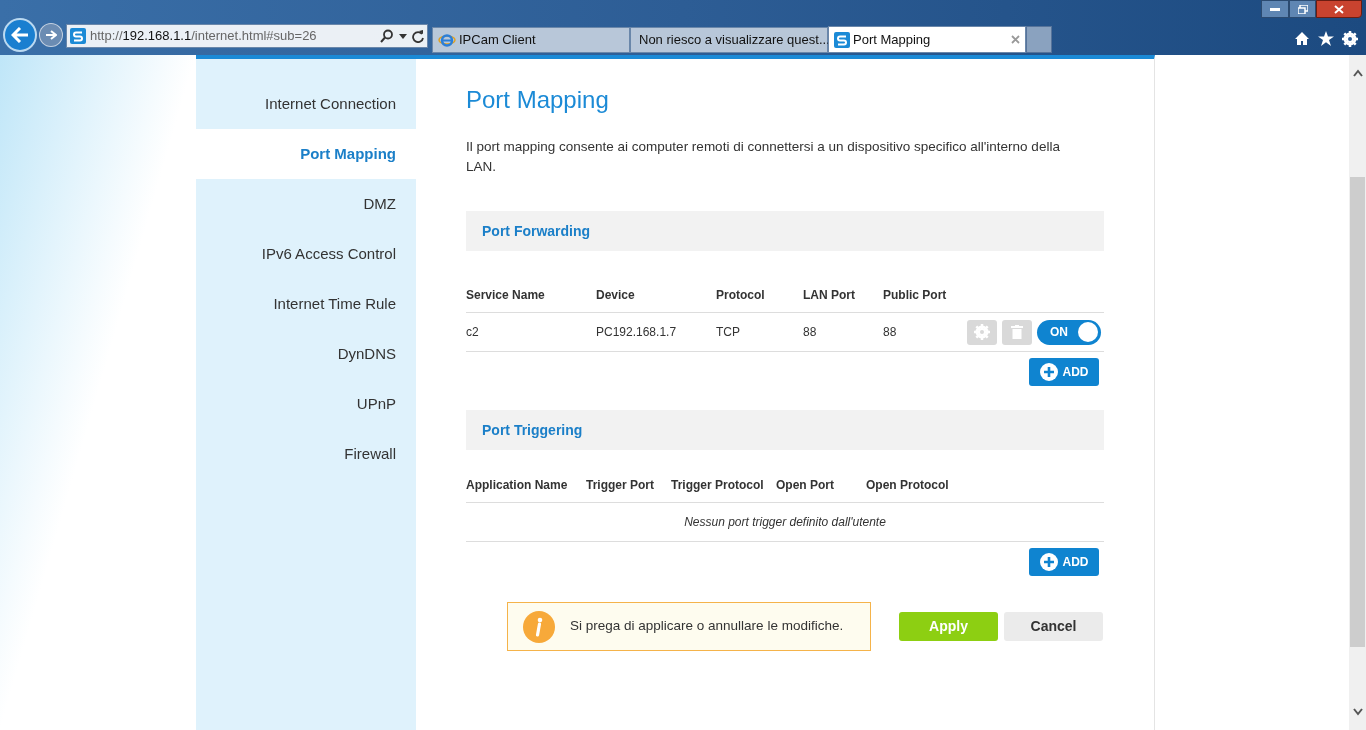  What do you see at coordinates (1015, 39) in the screenshot?
I see `close-tab-icon` at bounding box center [1015, 39].